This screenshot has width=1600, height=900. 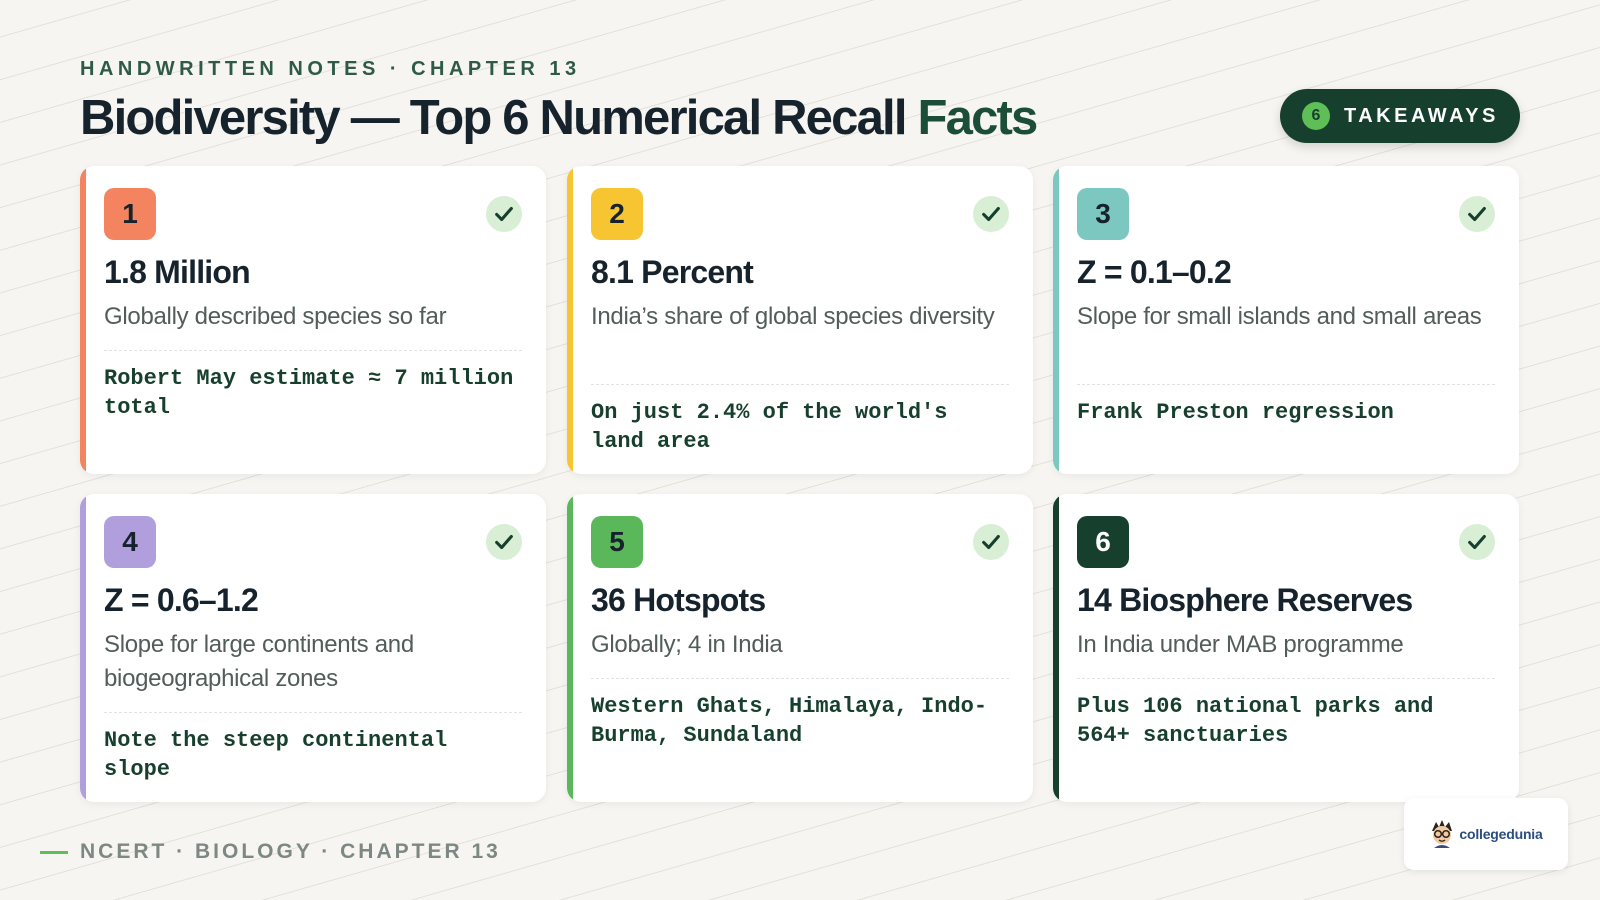 What do you see at coordinates (1442, 834) in the screenshot?
I see `mascot-icon` at bounding box center [1442, 834].